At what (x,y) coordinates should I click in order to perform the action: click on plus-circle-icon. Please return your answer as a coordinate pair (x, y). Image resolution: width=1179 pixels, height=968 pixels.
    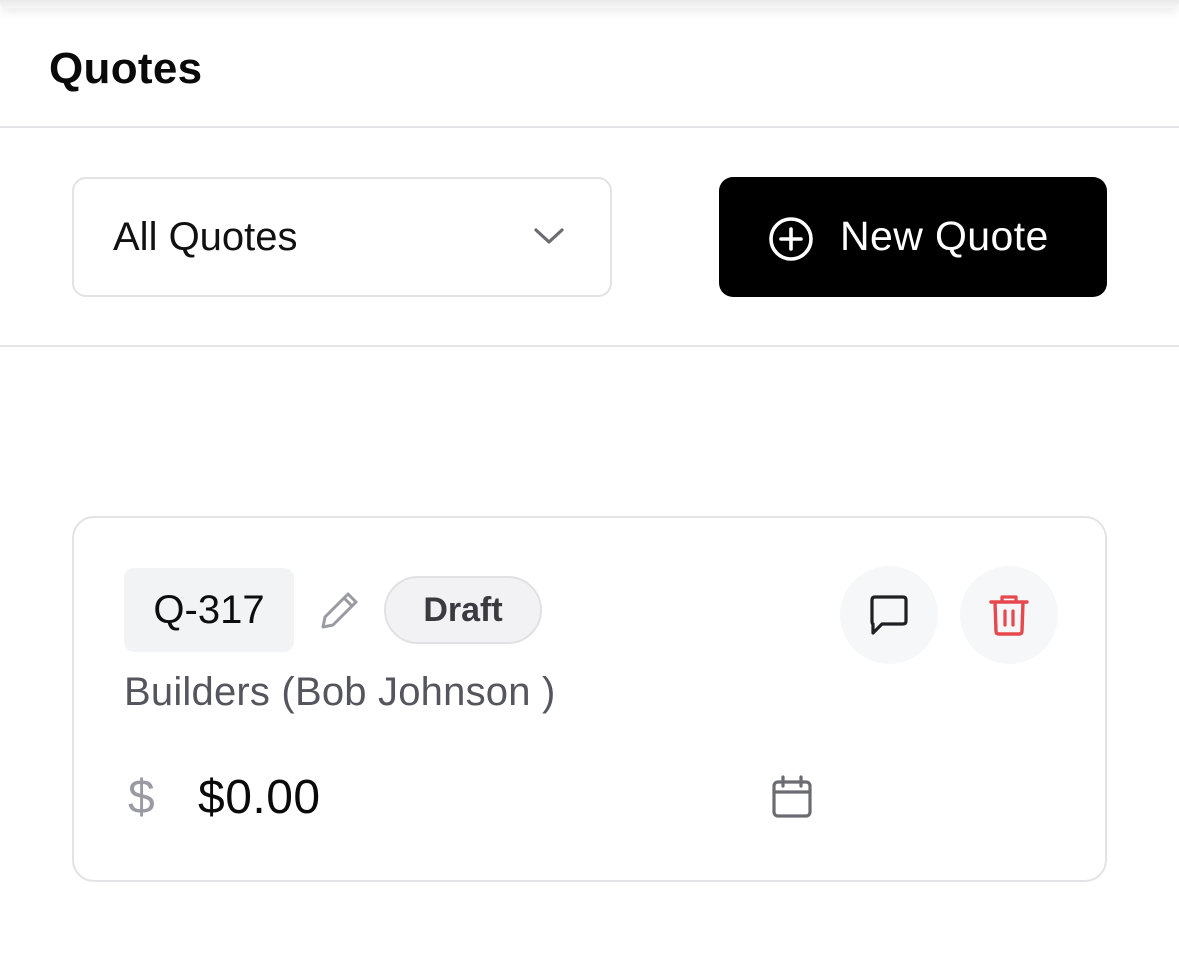
    Looking at the image, I should click on (791, 239).